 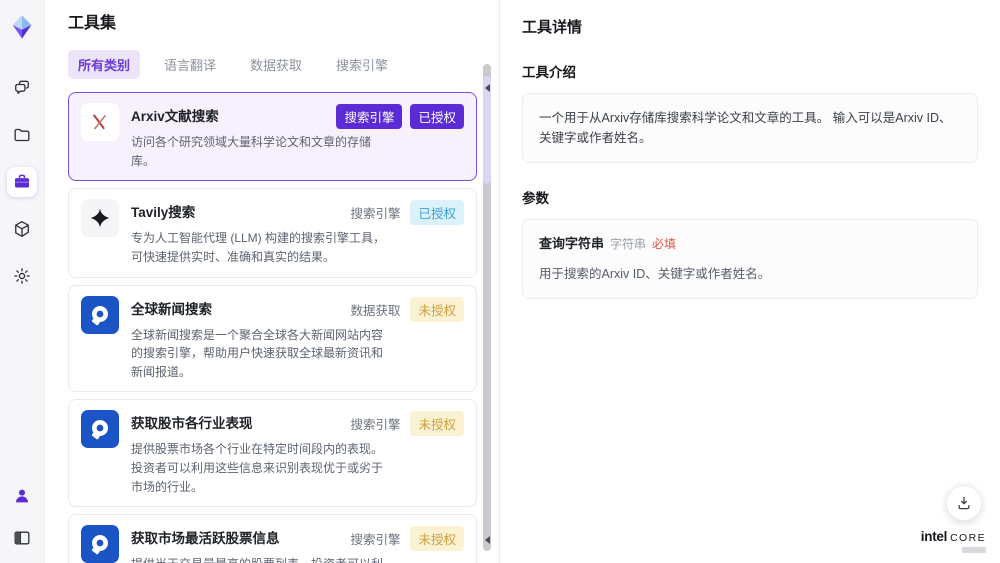 I want to click on category-tab: 所有类别, so click(x=104, y=65).